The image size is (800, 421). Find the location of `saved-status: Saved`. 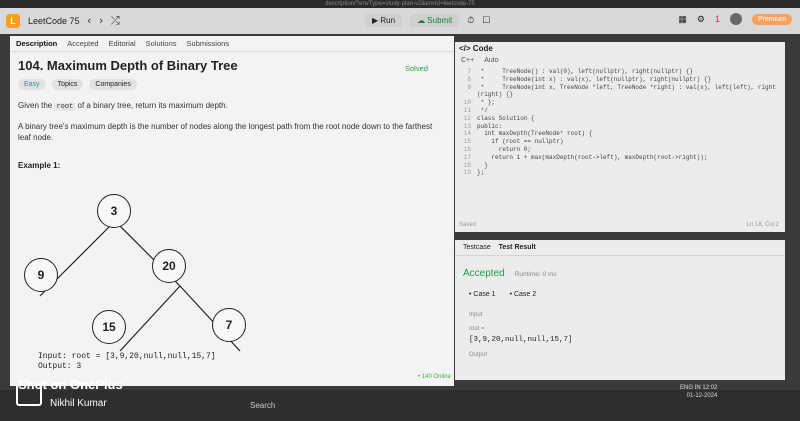

saved-status: Saved is located at coordinates (468, 225).